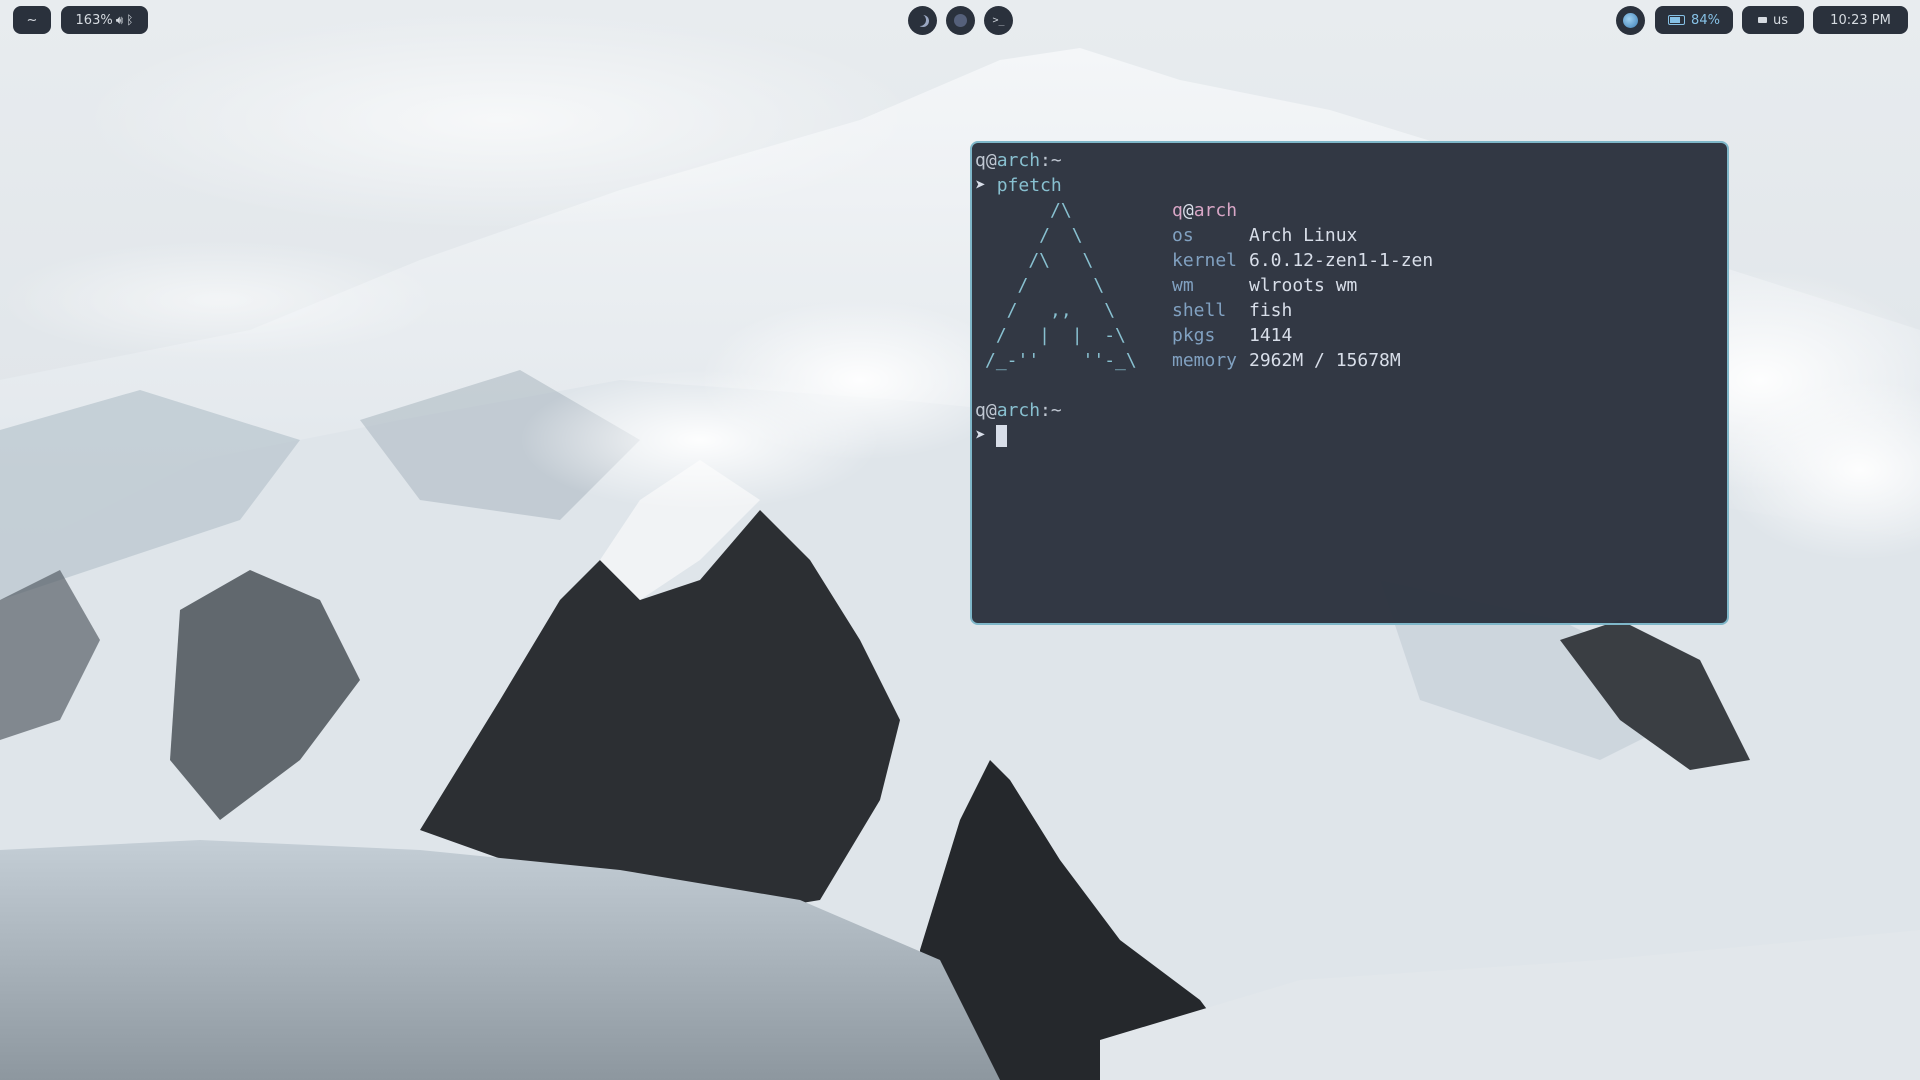 This screenshot has width=1920, height=1080. Describe the element at coordinates (1205, 360) in the screenshot. I see `info-row-memory: memory` at that location.